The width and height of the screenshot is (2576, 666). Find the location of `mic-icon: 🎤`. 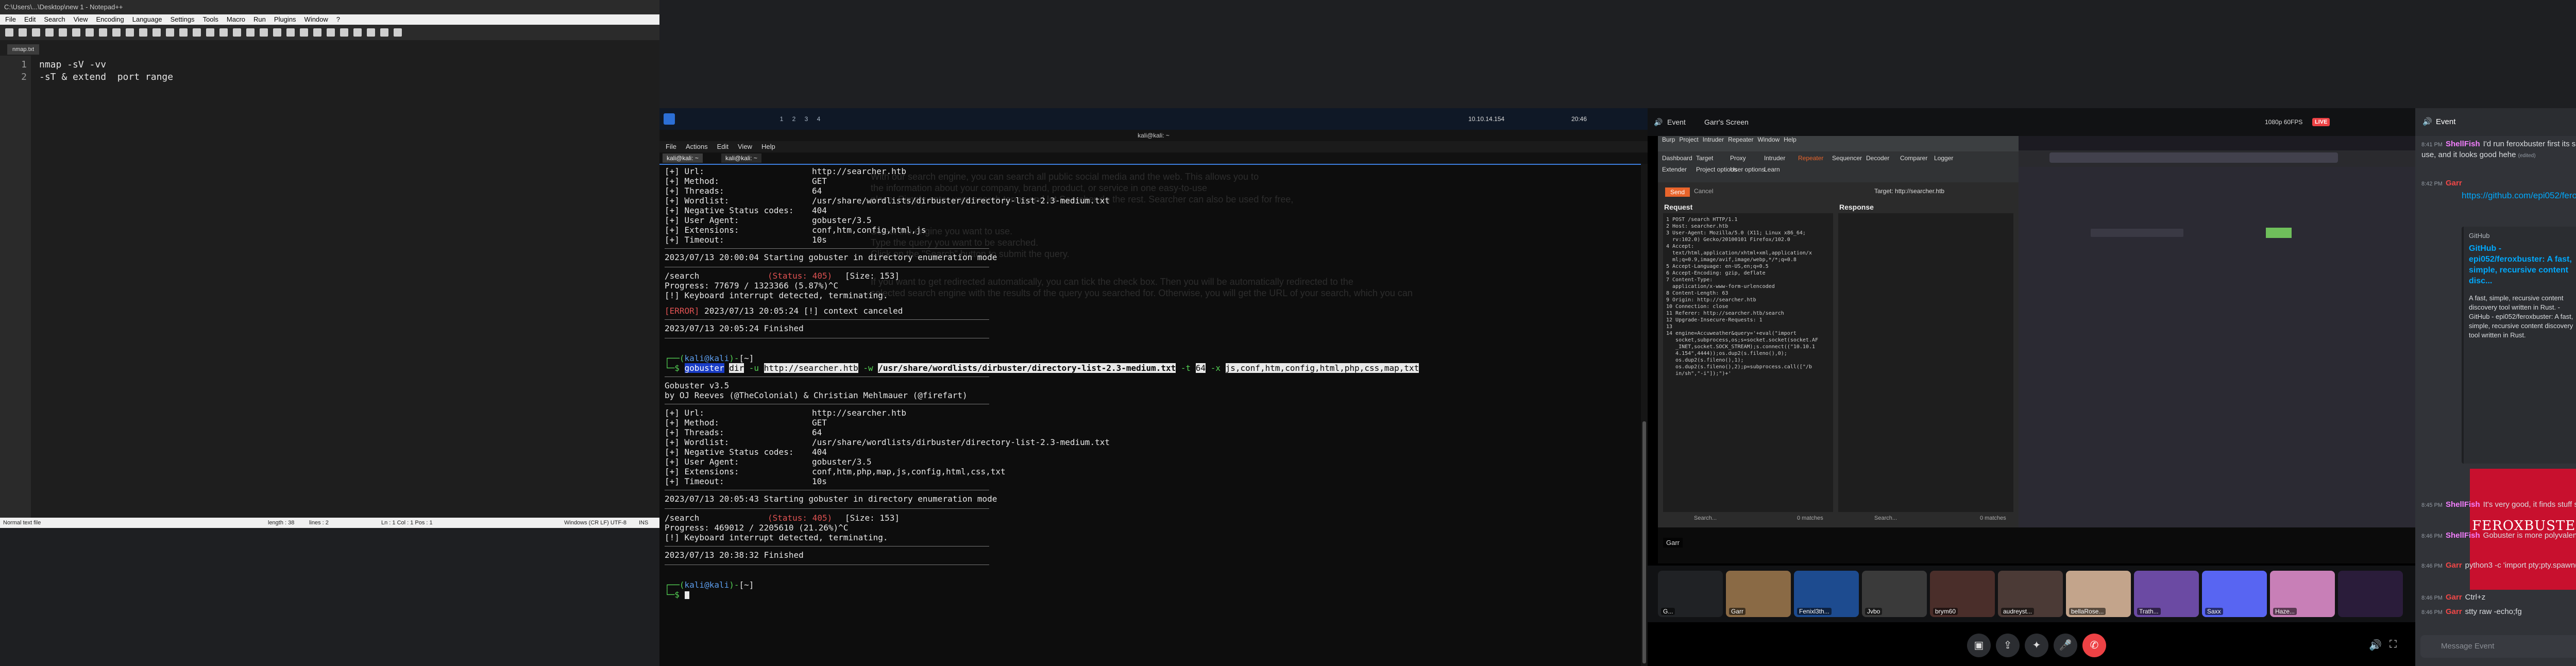

mic-icon: 🎤 is located at coordinates (2065, 645).